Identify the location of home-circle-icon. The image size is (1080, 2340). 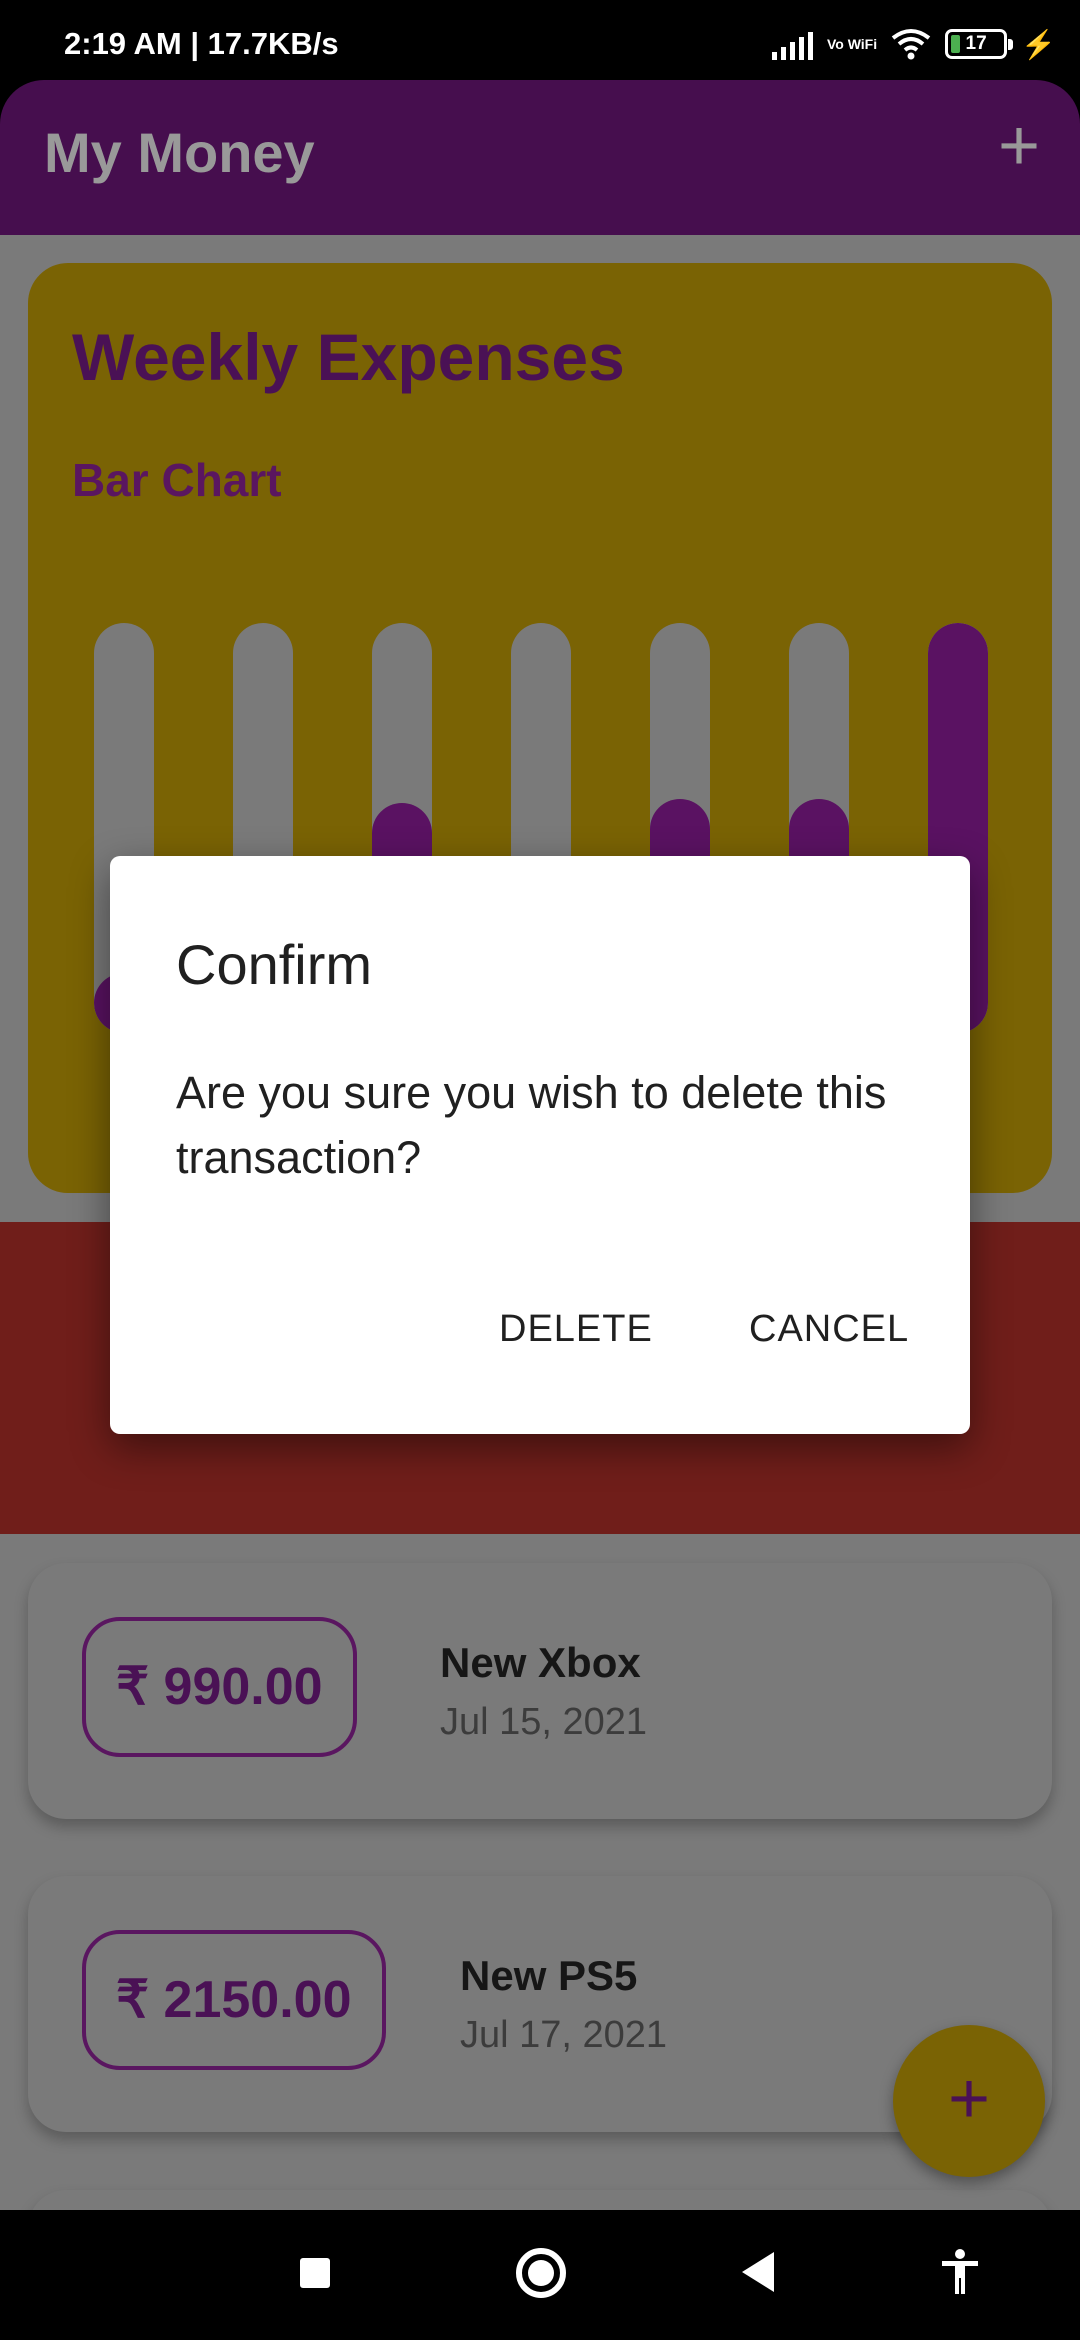
(541, 2273).